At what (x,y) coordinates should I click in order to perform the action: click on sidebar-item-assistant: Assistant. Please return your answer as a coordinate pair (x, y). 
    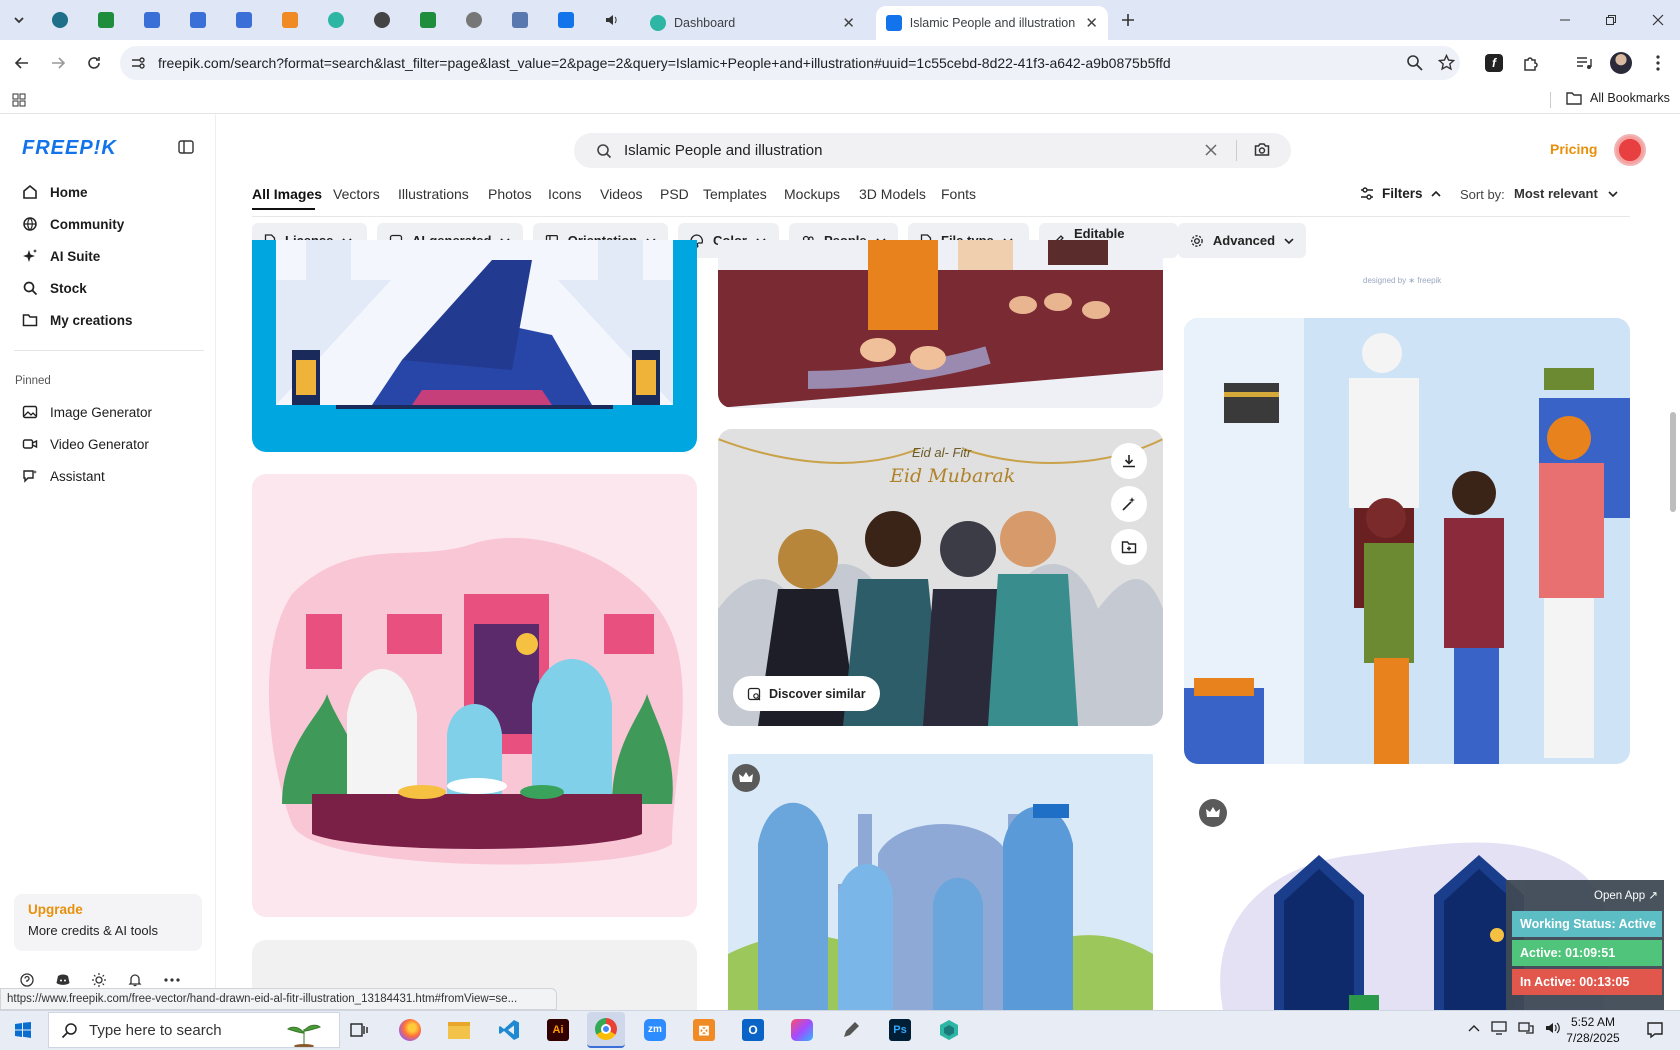
    Looking at the image, I should click on (109, 476).